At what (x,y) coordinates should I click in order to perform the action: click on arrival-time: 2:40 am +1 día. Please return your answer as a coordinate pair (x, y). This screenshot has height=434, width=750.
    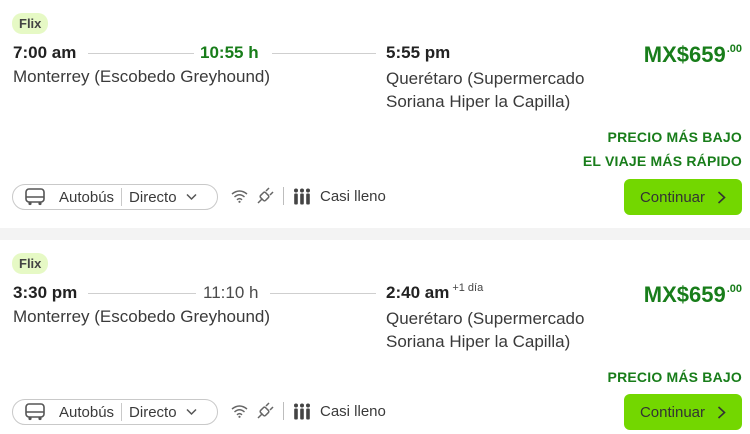
    Looking at the image, I should click on (435, 292).